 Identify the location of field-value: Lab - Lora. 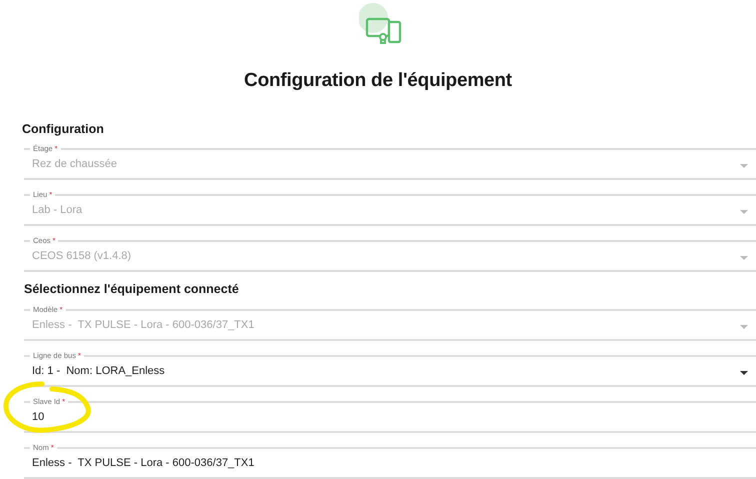
(57, 210).